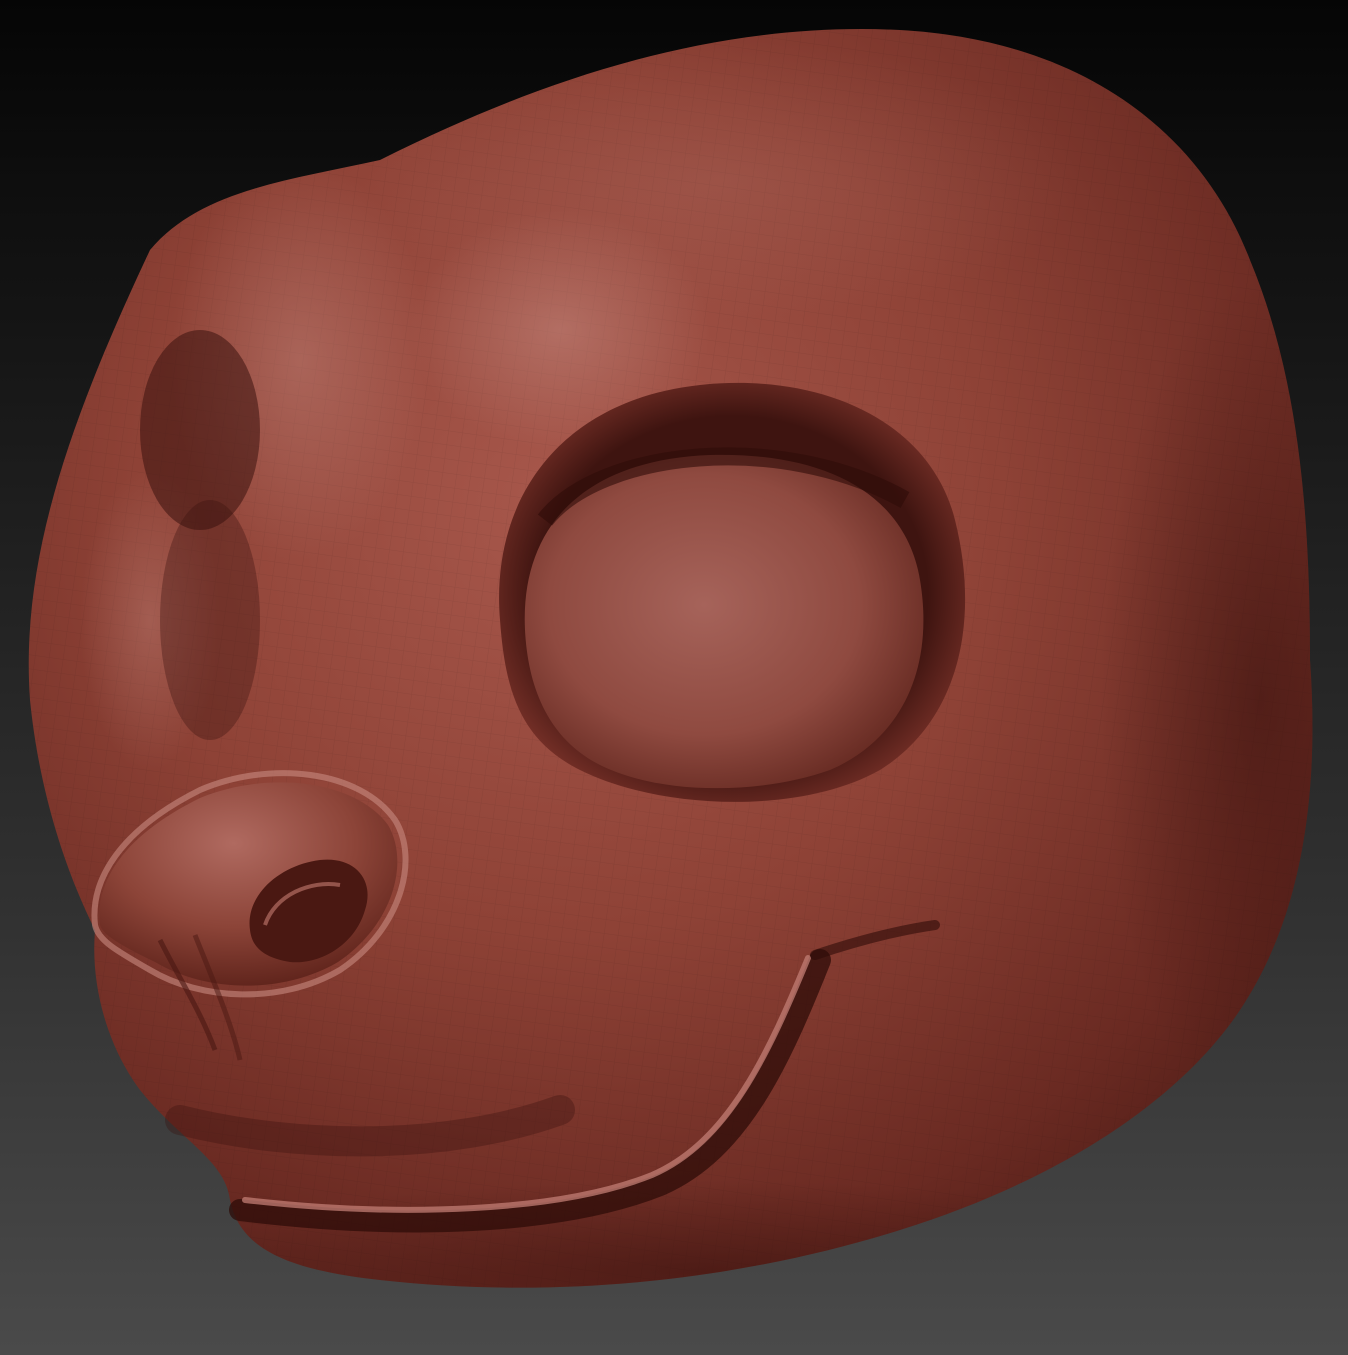  I want to click on nasal-cavity-shadow, so click(200, 430).